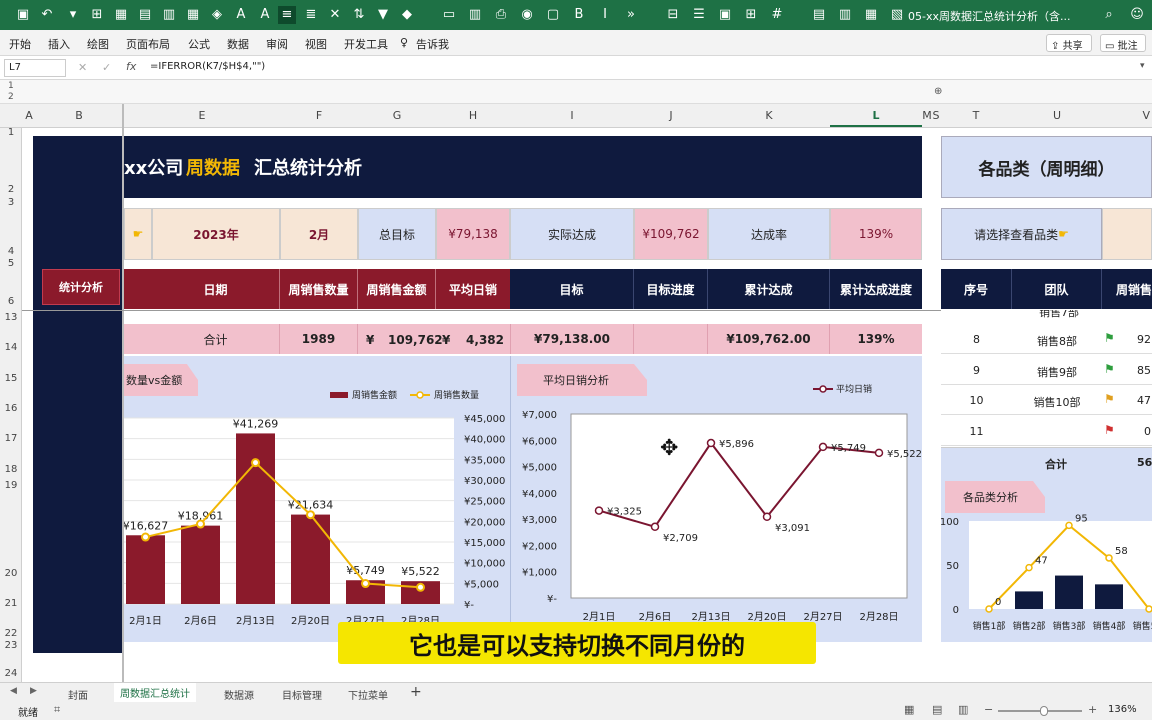 The width and height of the screenshot is (1152, 720). Describe the element at coordinates (311, 15) in the screenshot. I see `wrap-icon: ≣` at that location.